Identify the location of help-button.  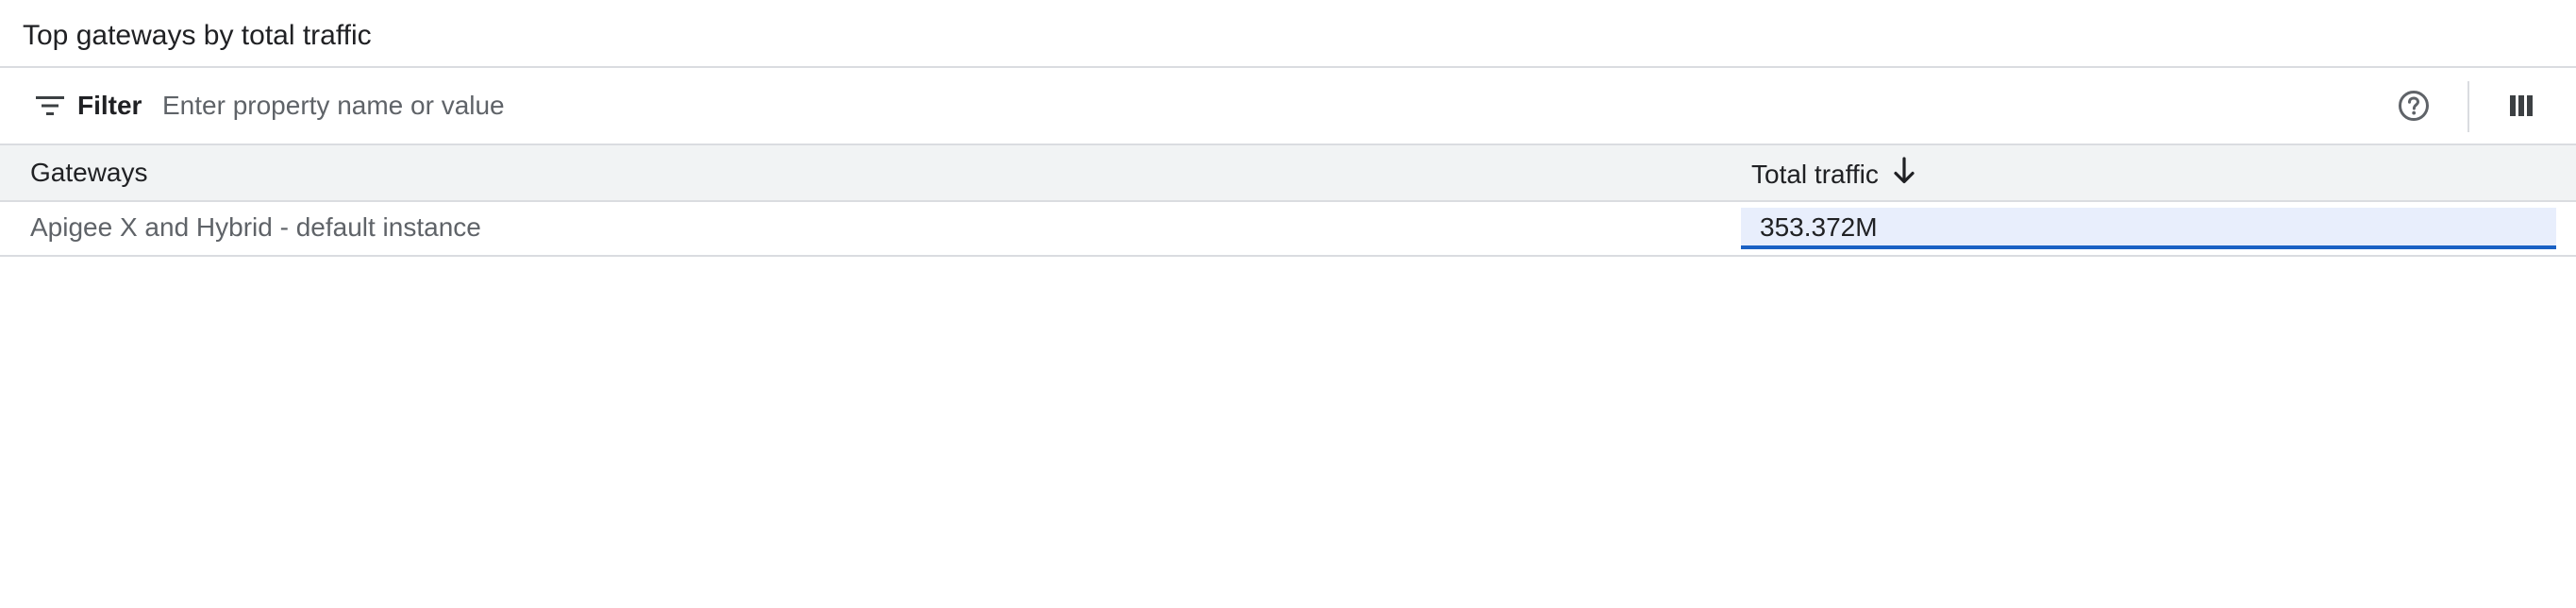
(2413, 107).